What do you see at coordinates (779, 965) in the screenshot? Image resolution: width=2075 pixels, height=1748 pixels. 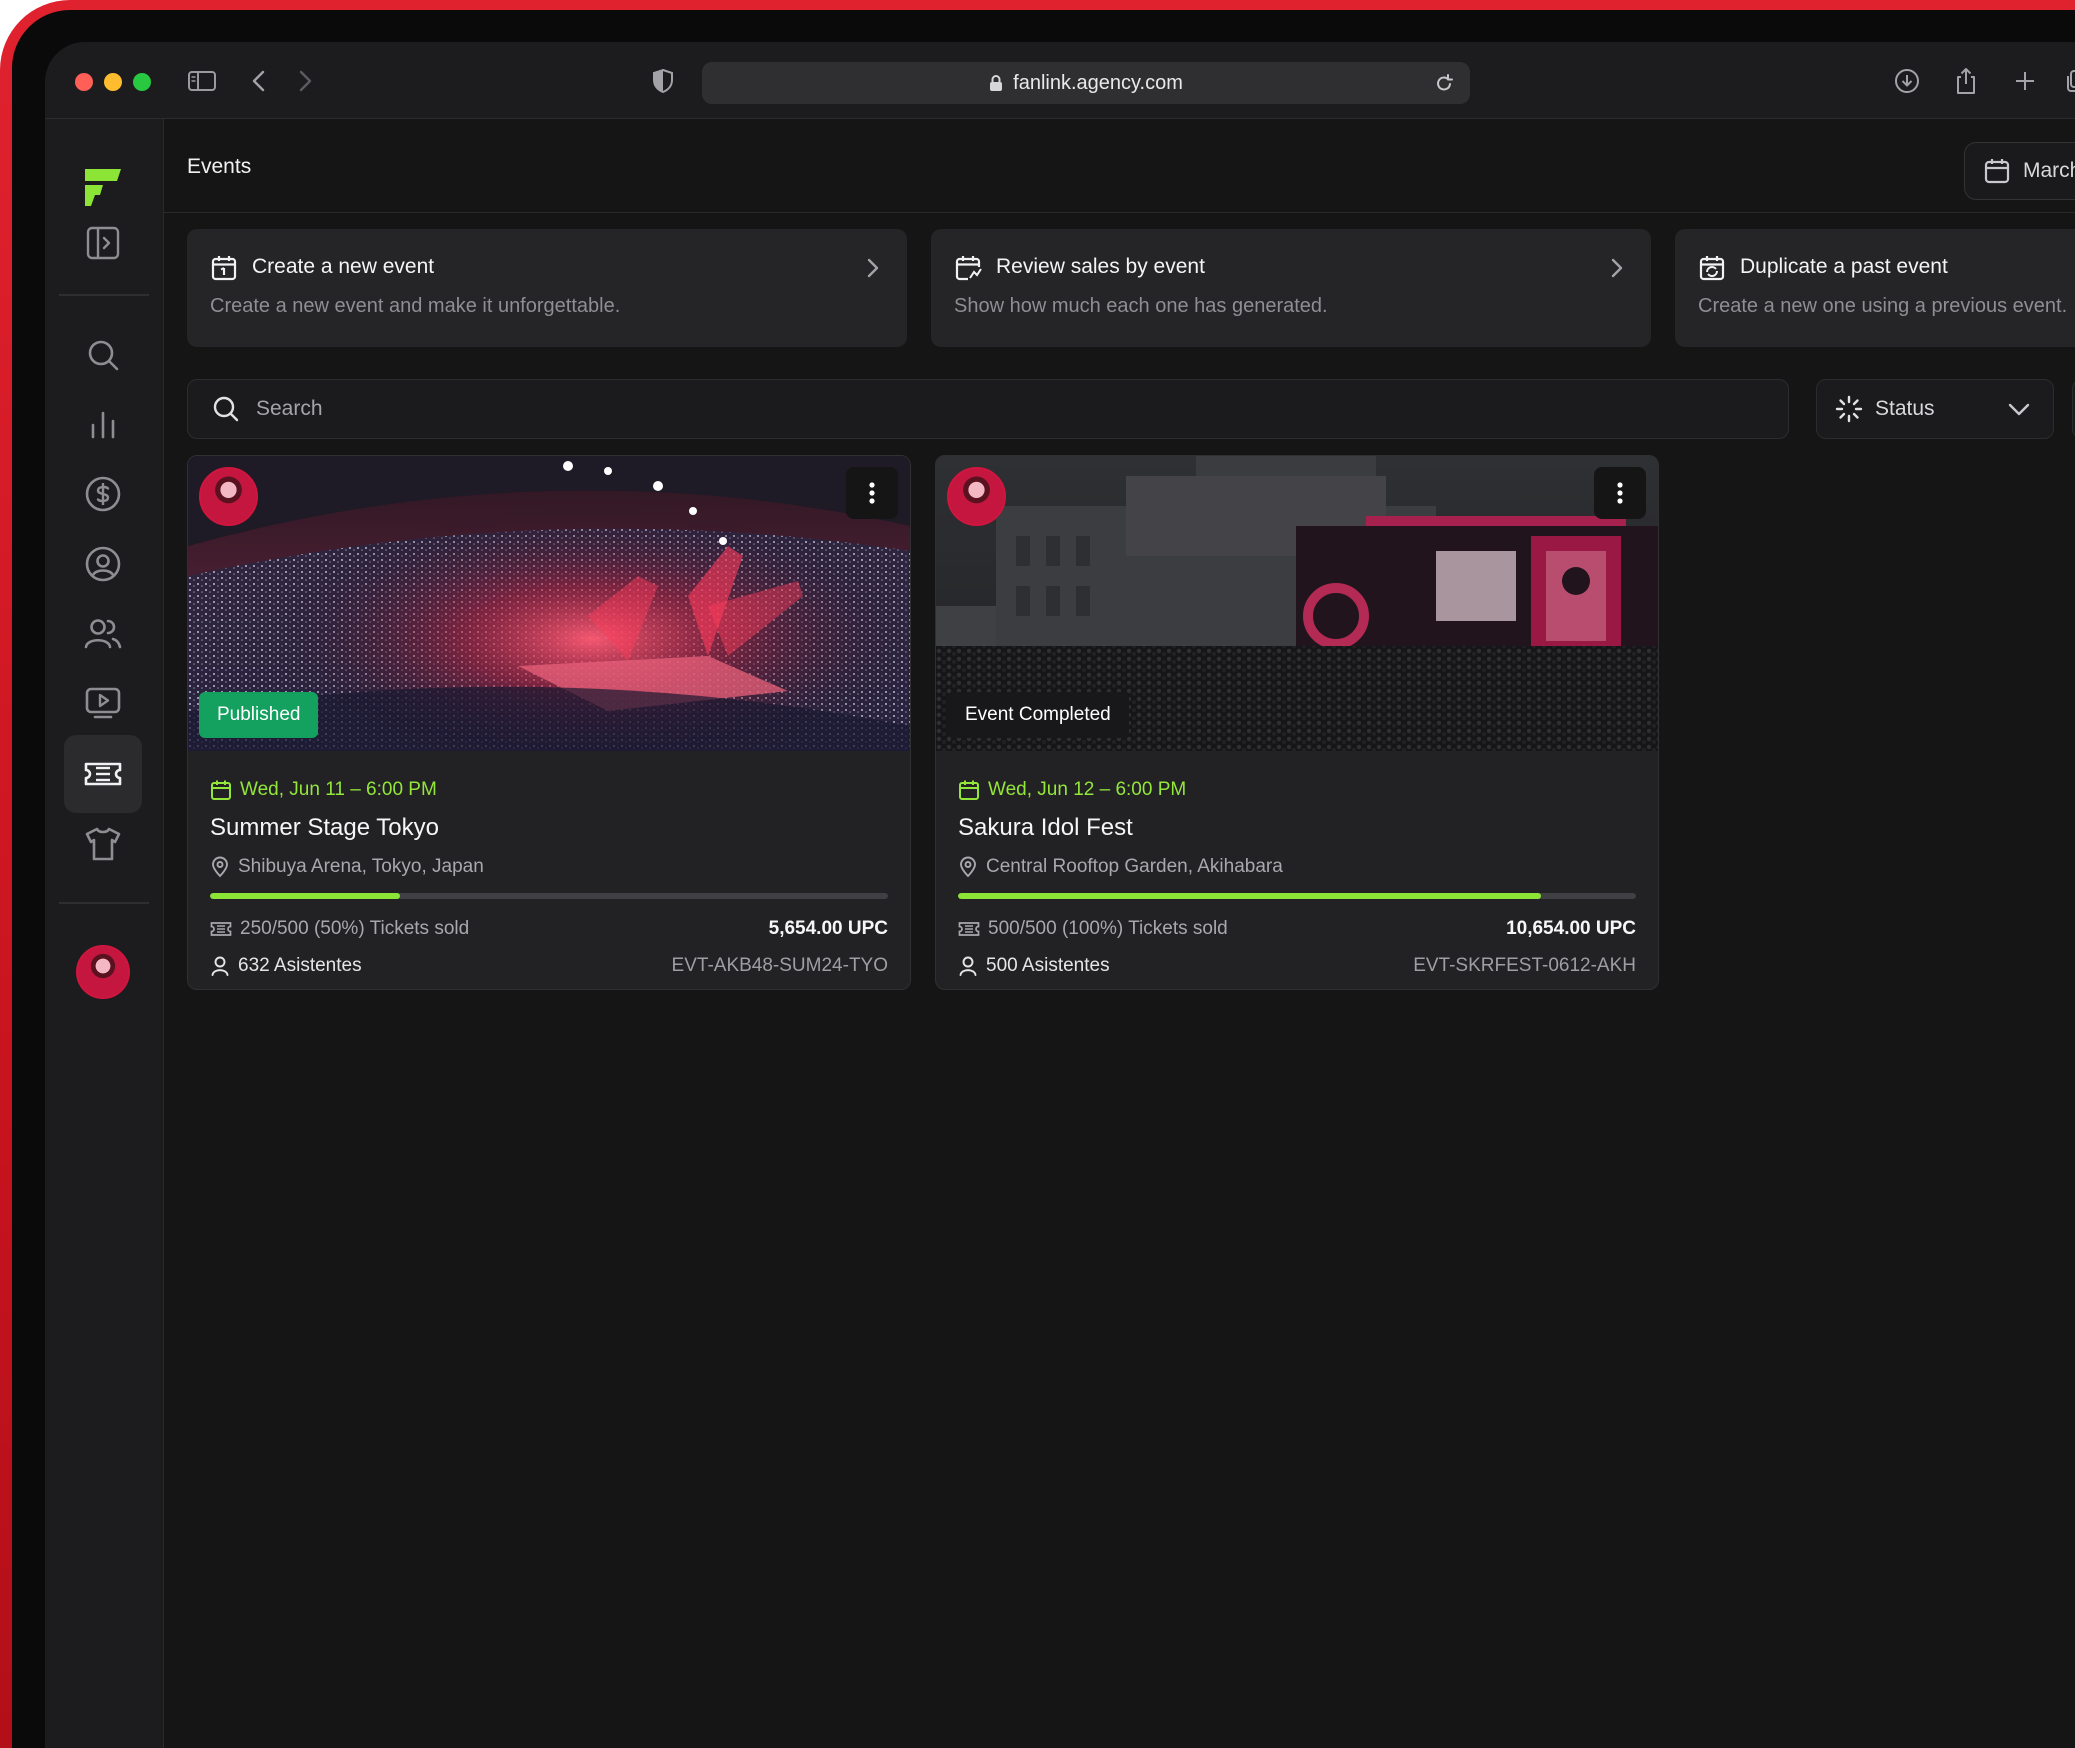 I see `event-code: EVT-AKB48-SUM24-TYO` at bounding box center [779, 965].